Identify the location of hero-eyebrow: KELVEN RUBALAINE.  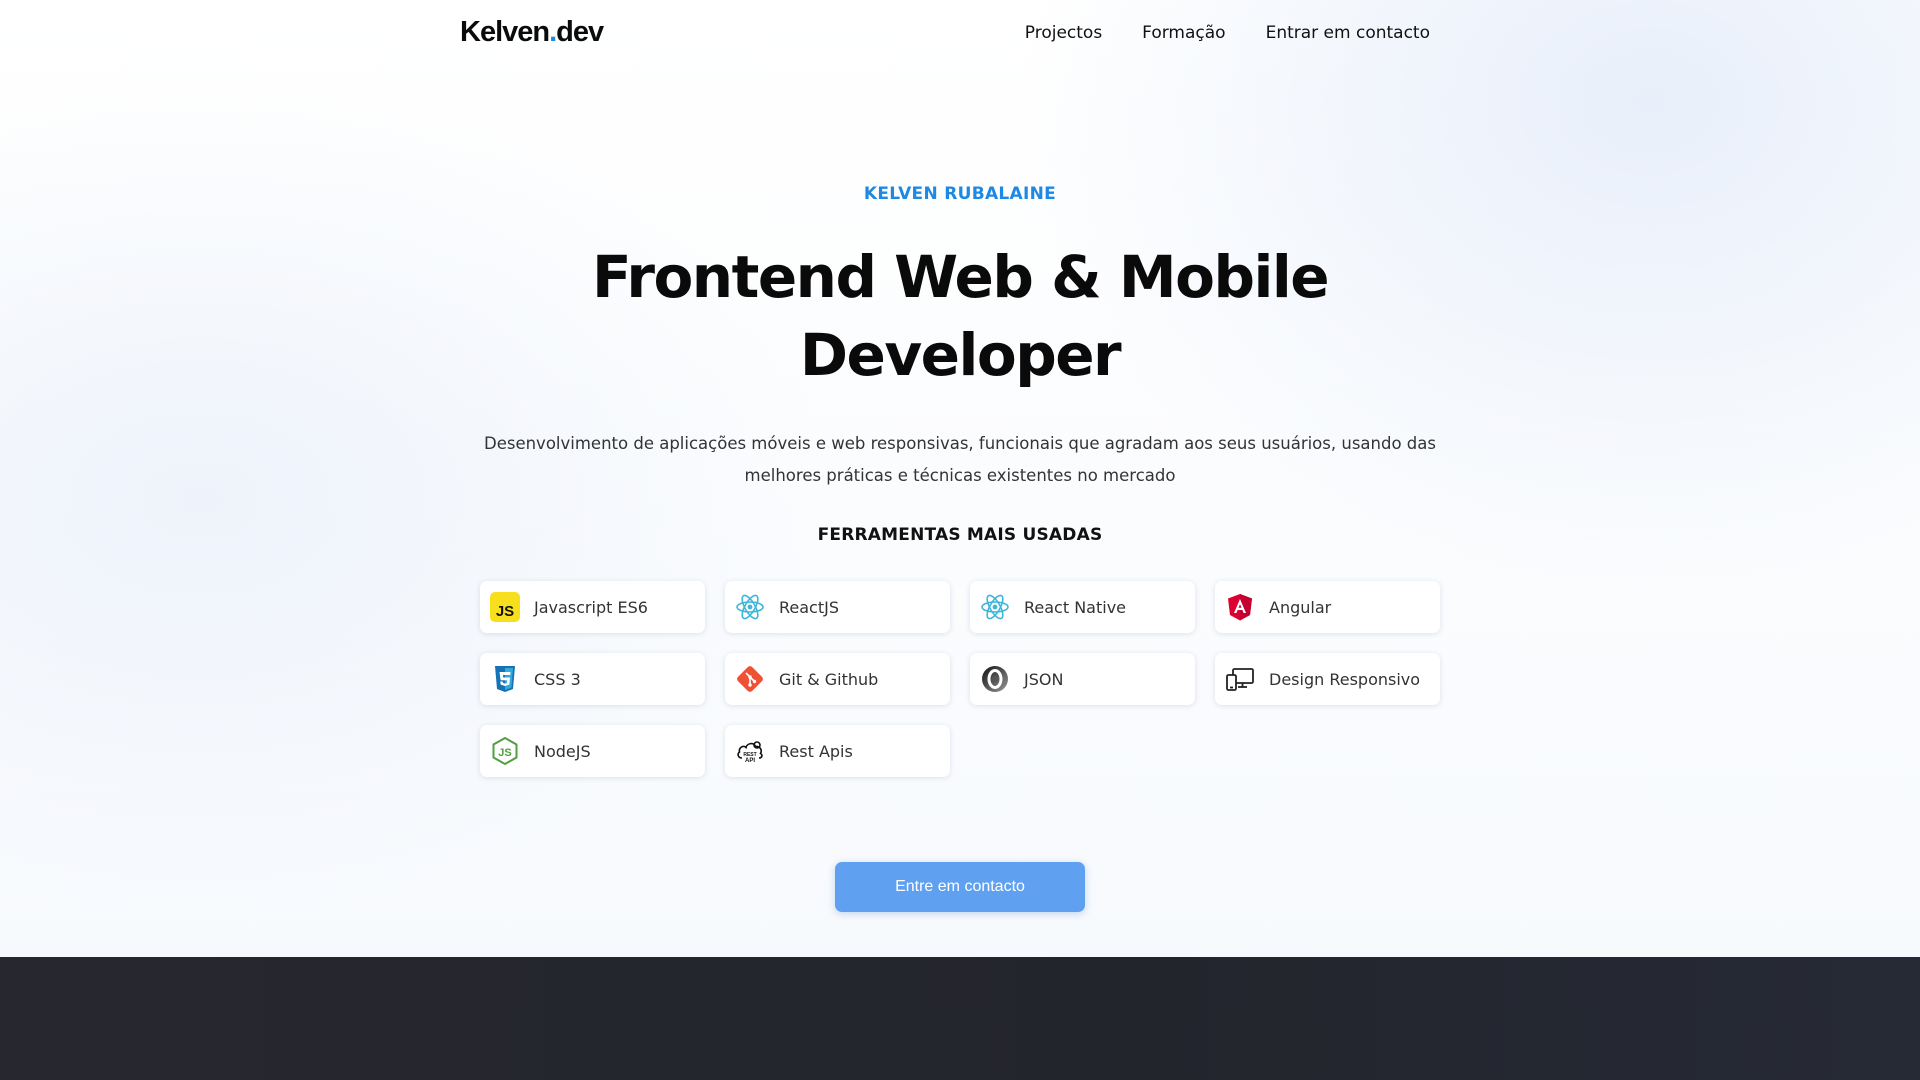
(960, 194).